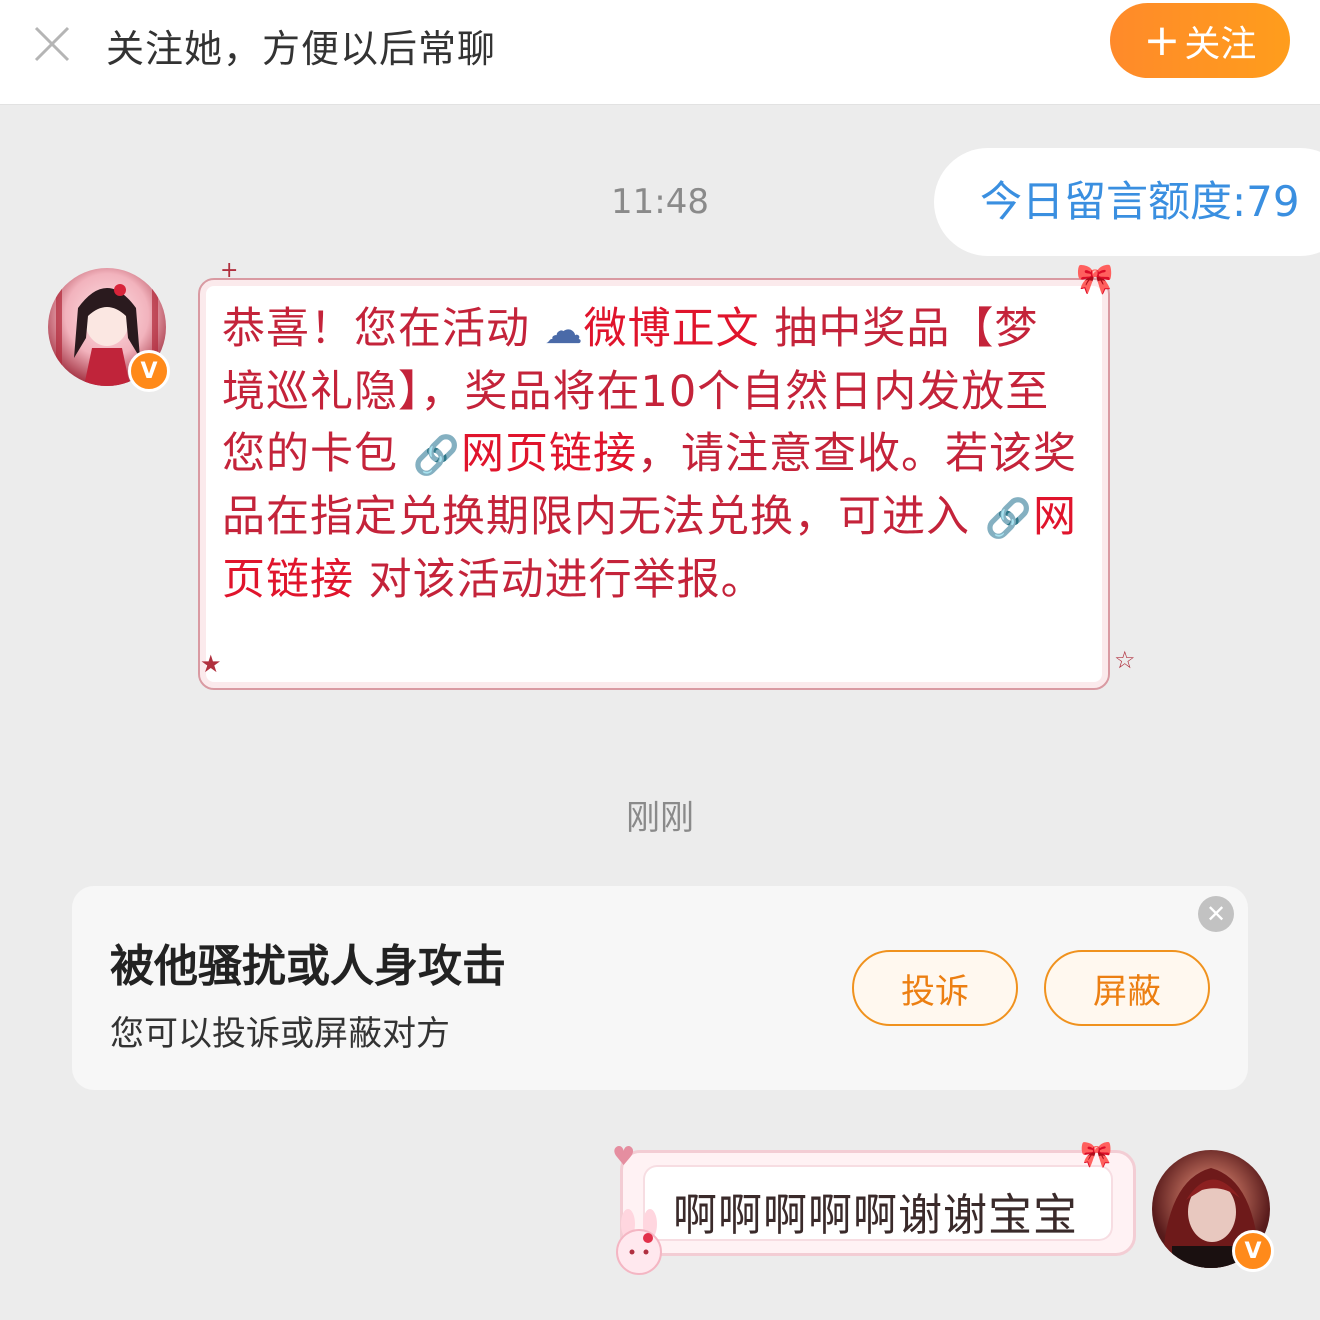 The image size is (1320, 1320). I want to click on ribbon-bow-icon: 🎀, so click(1095, 279).